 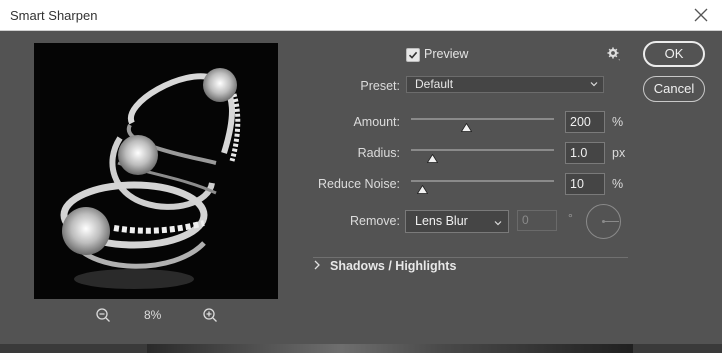 I want to click on amount-slider-track, so click(x=482, y=119).